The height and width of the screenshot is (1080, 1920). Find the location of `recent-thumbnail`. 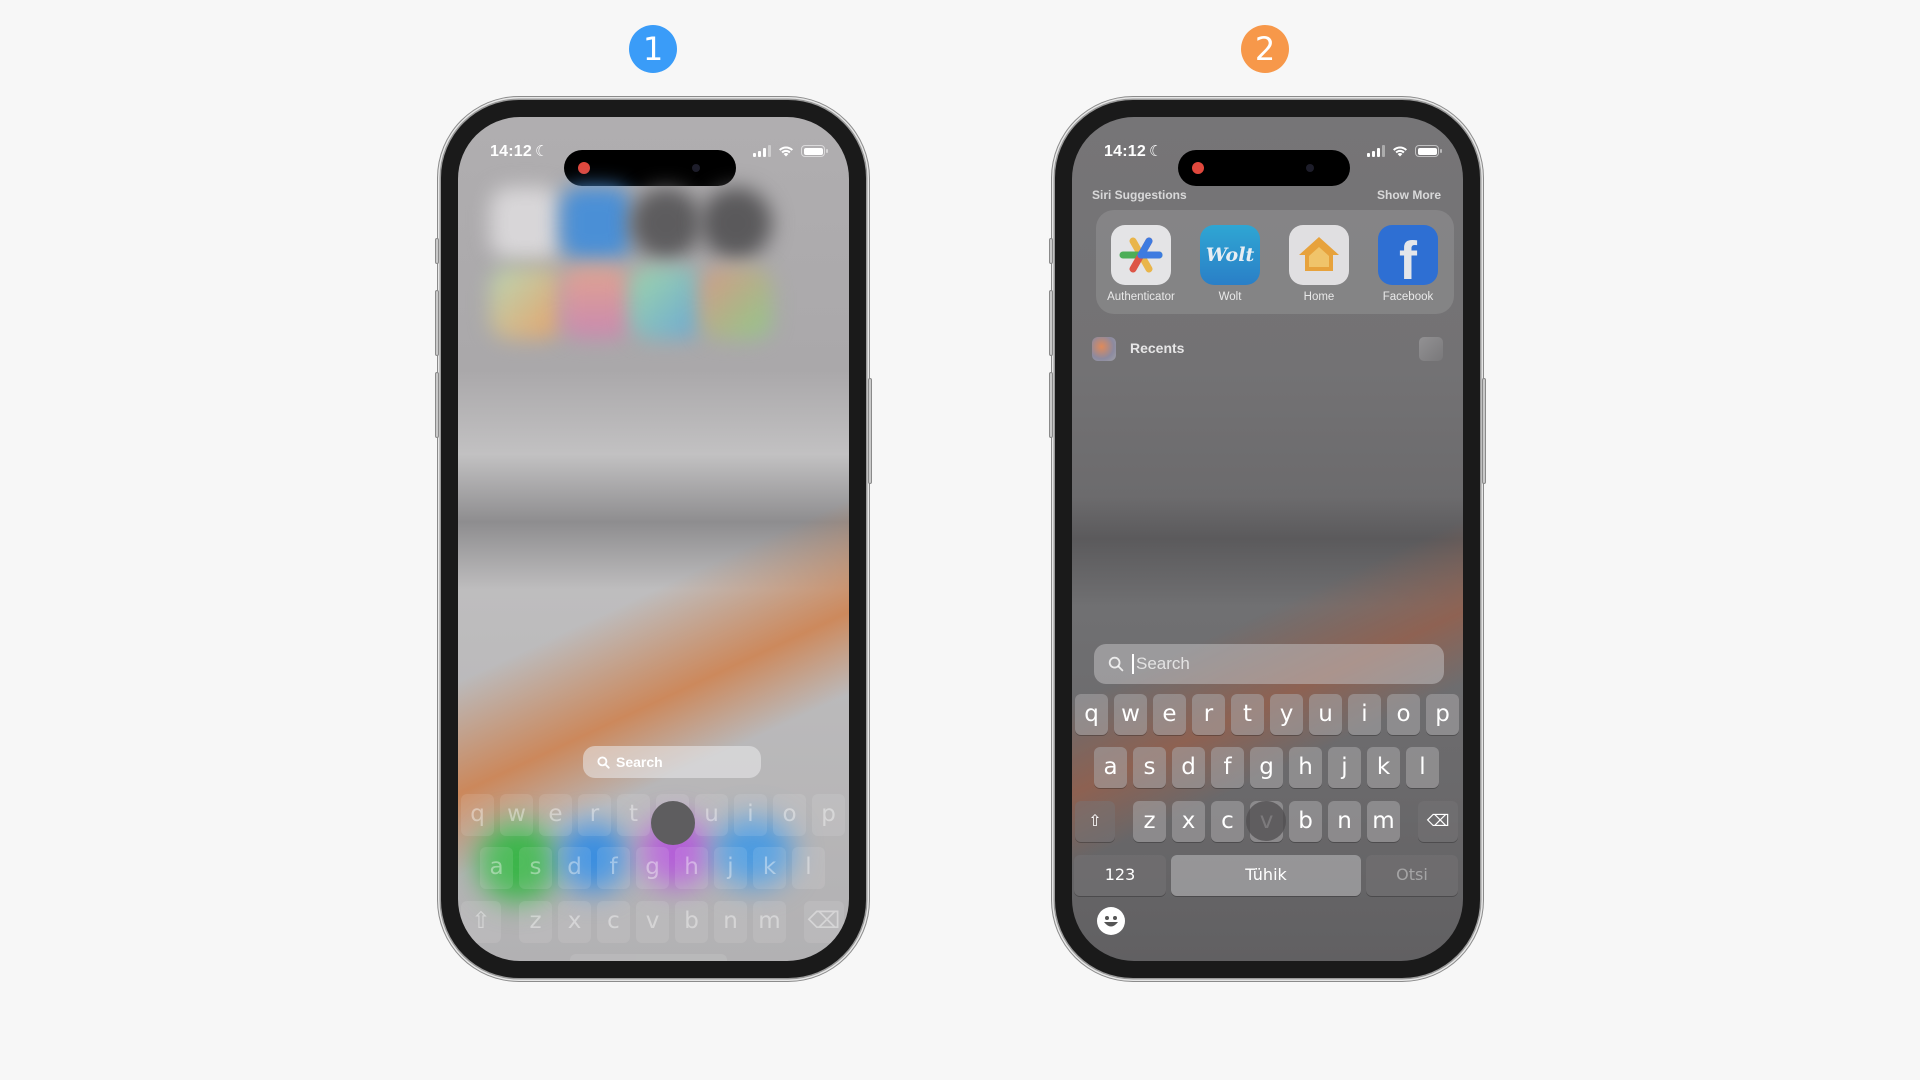

recent-thumbnail is located at coordinates (1431, 349).